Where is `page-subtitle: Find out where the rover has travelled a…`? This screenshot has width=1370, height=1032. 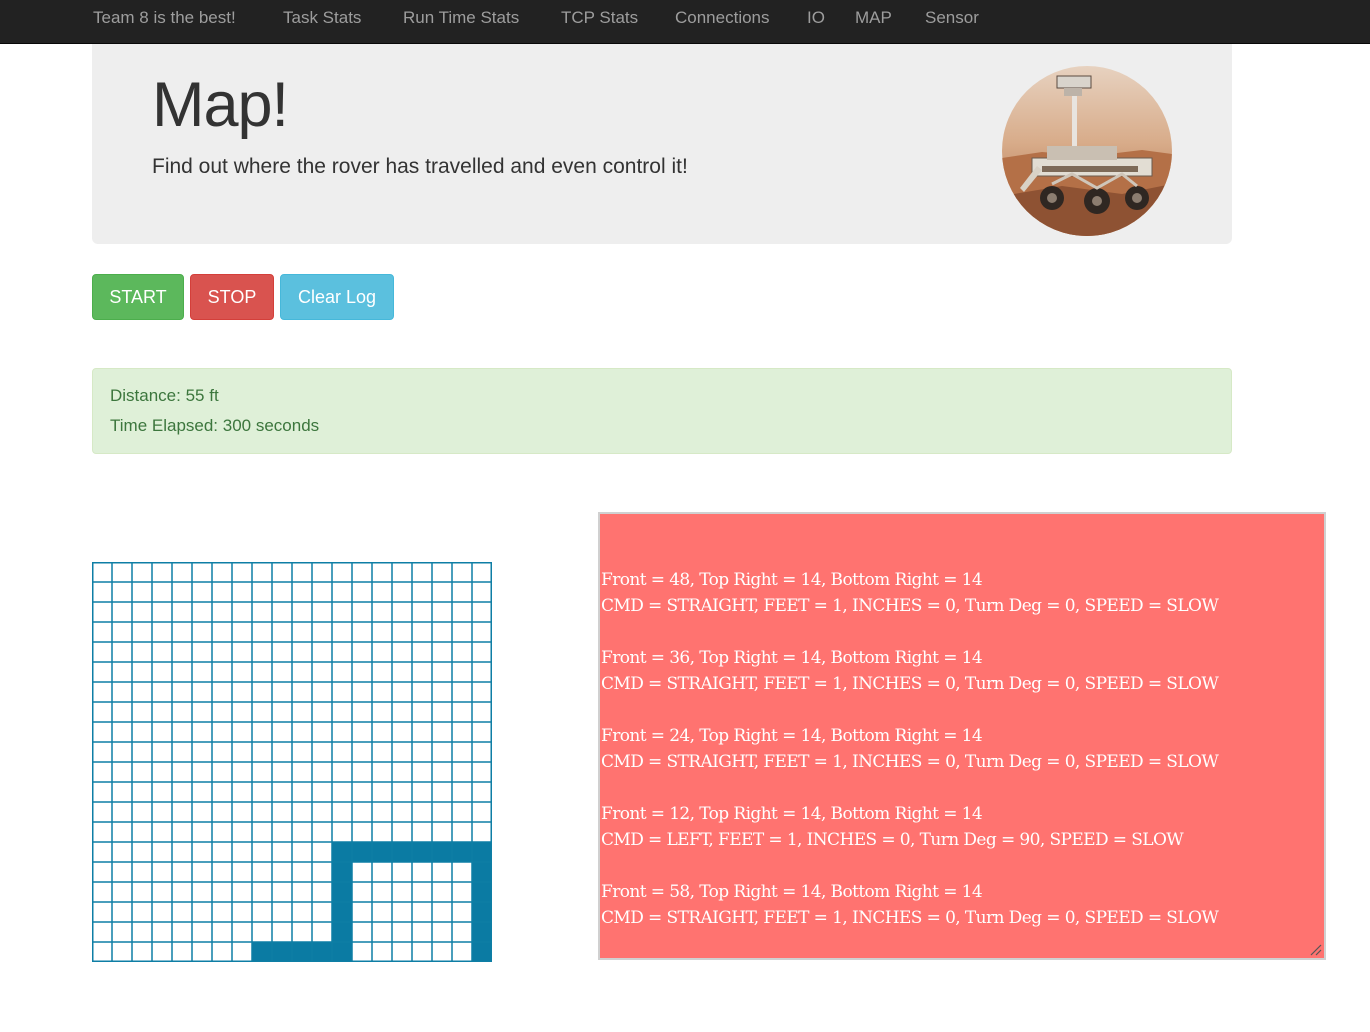
page-subtitle: Find out where the rover has travelled a… is located at coordinates (420, 166).